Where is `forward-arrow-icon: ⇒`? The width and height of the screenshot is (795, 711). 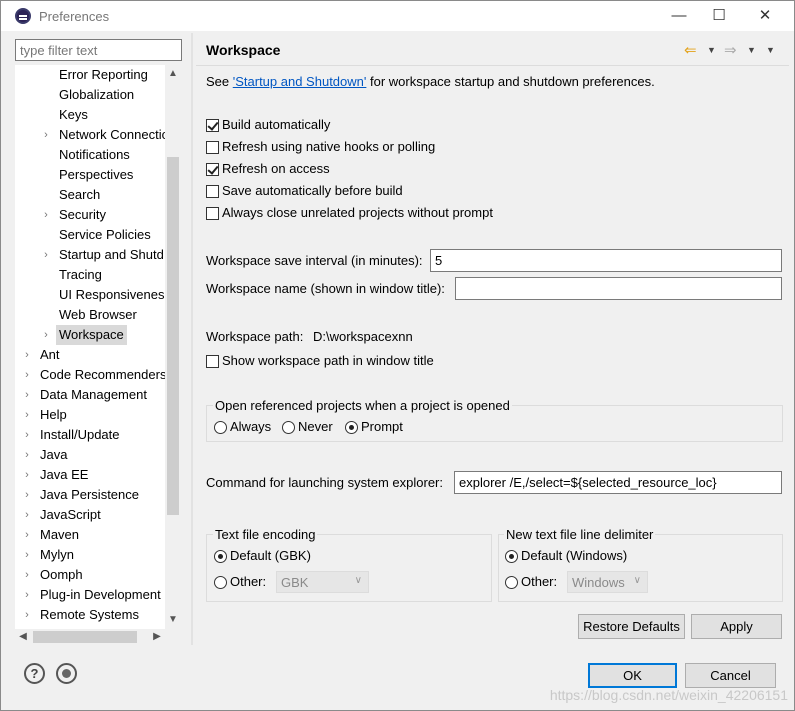 forward-arrow-icon: ⇒ is located at coordinates (730, 50).